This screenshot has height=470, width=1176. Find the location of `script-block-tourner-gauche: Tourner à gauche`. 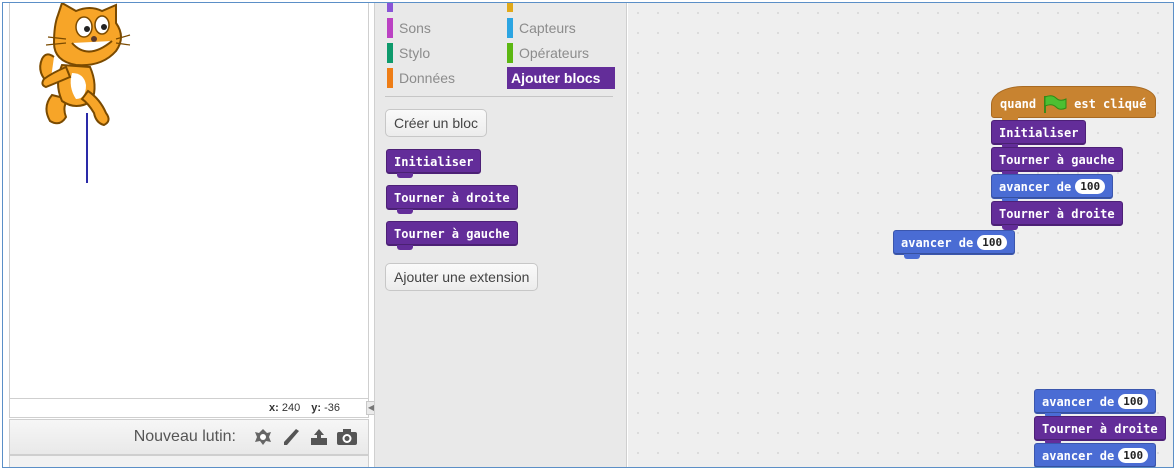

script-block-tourner-gauche: Tourner à gauche is located at coordinates (1057, 161).